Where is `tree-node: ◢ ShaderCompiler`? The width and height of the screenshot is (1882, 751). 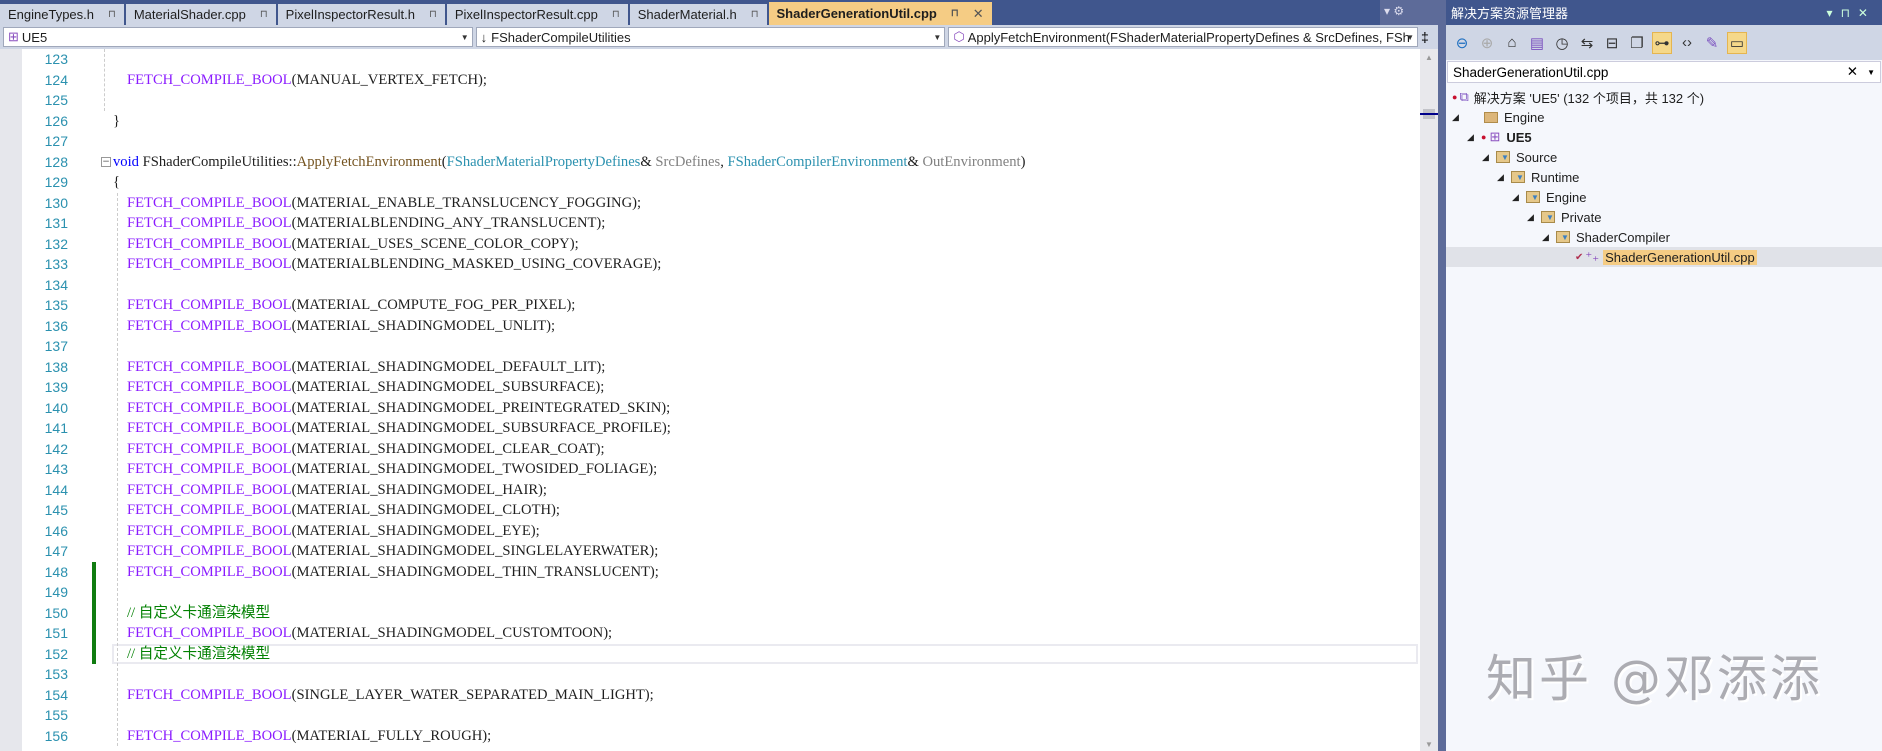 tree-node: ◢ ShaderCompiler is located at coordinates (1664, 237).